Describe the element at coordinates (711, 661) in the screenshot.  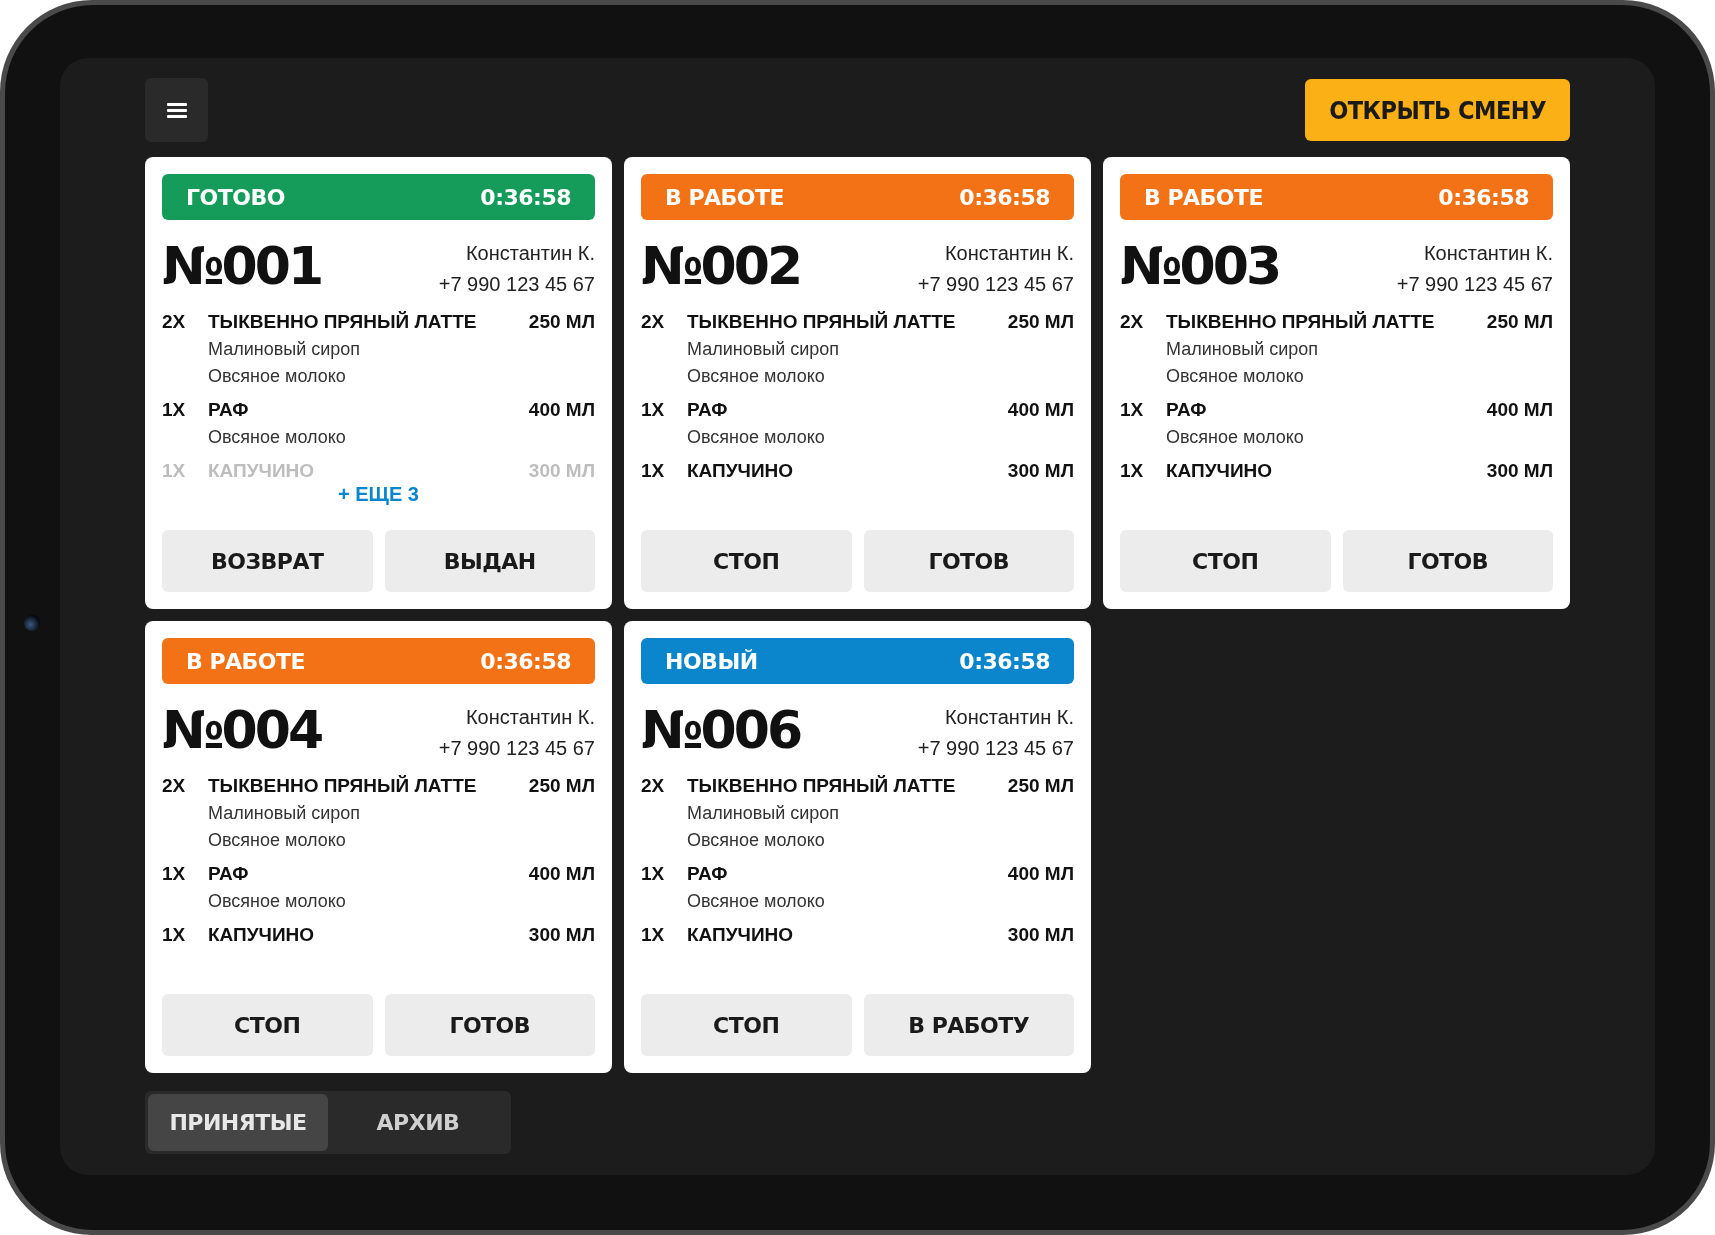
I see `status-label: НОВЫЙ` at that location.